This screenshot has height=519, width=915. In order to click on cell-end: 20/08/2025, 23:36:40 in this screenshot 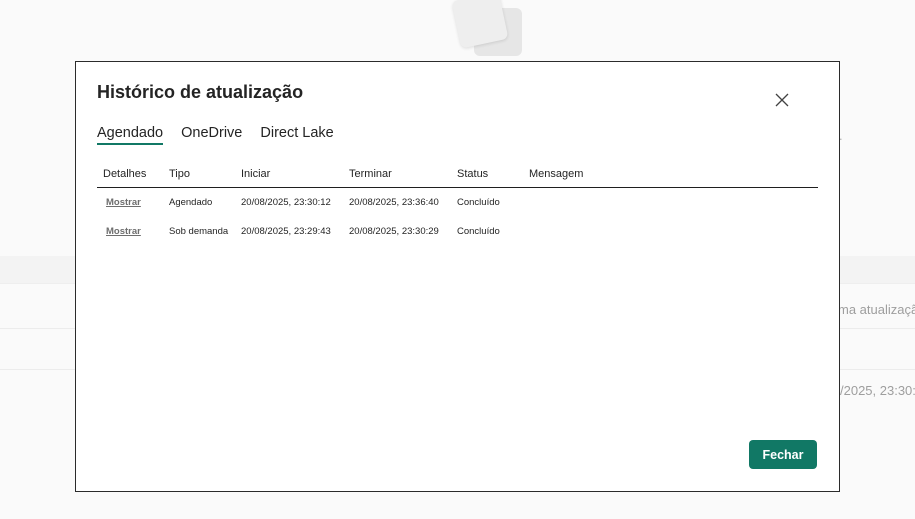, I will do `click(394, 202)`.